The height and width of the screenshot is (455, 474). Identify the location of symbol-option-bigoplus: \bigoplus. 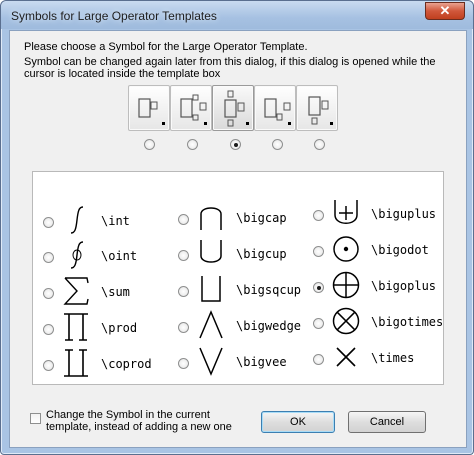
(377, 285).